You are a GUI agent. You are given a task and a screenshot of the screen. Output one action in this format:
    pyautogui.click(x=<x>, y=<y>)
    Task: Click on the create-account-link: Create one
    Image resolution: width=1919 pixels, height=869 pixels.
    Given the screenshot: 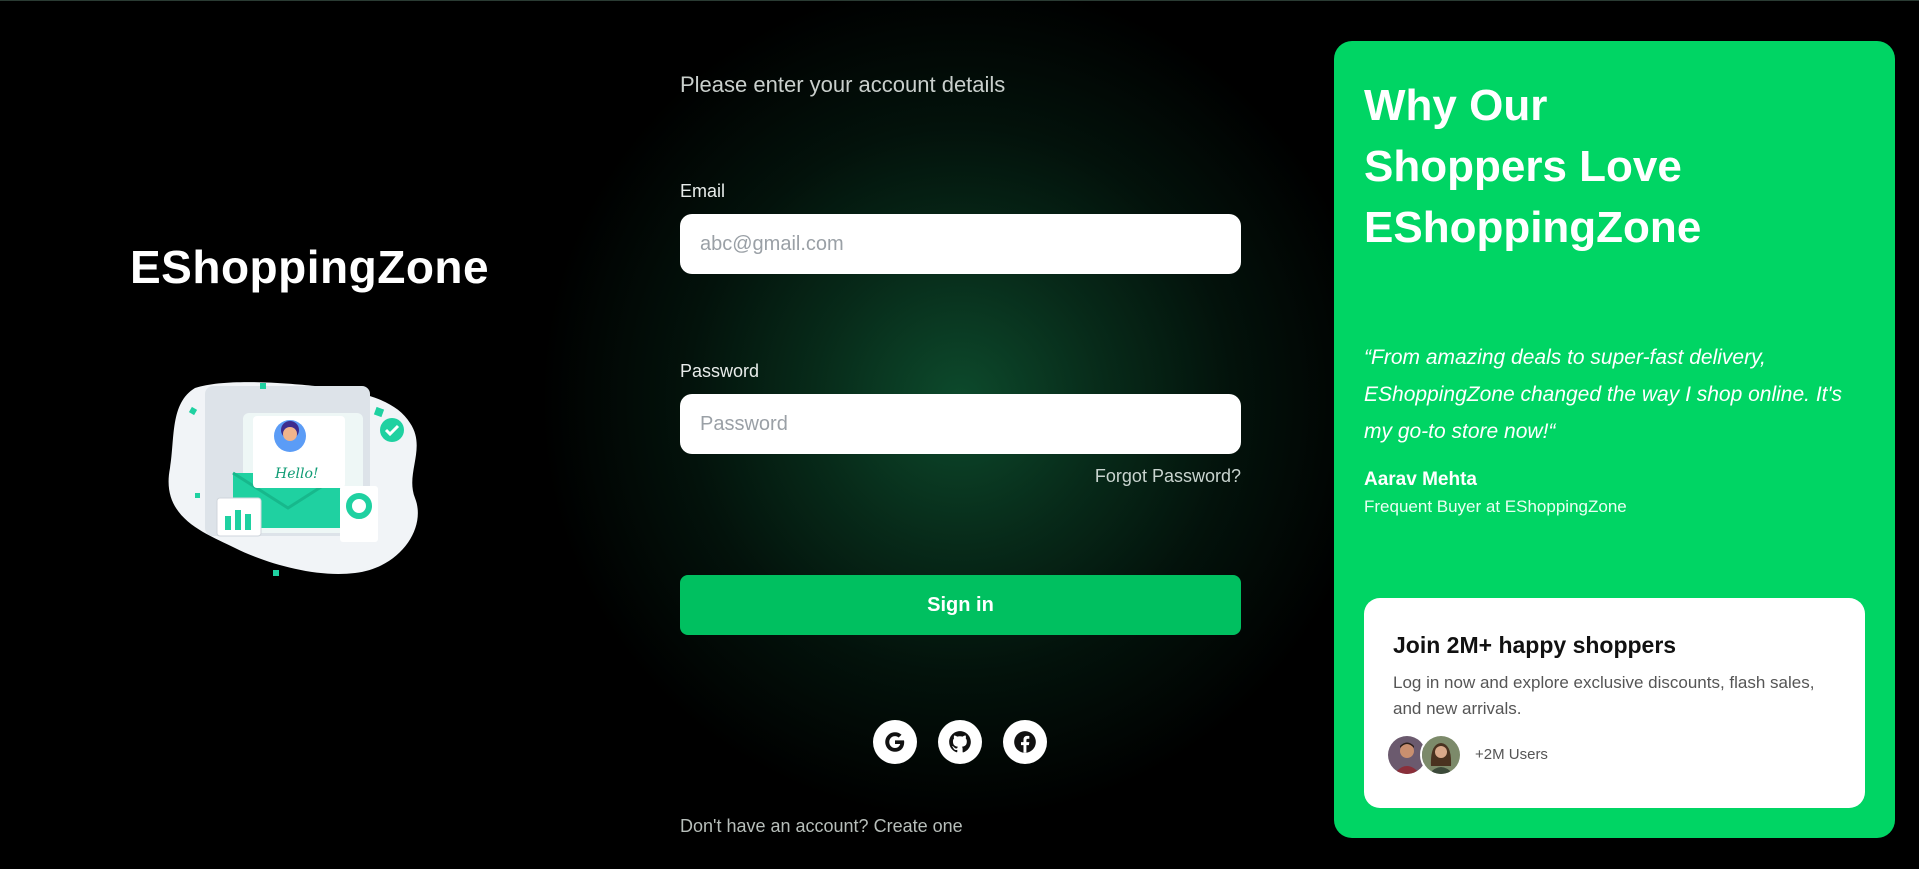 What is the action you would take?
    pyautogui.click(x=918, y=826)
    